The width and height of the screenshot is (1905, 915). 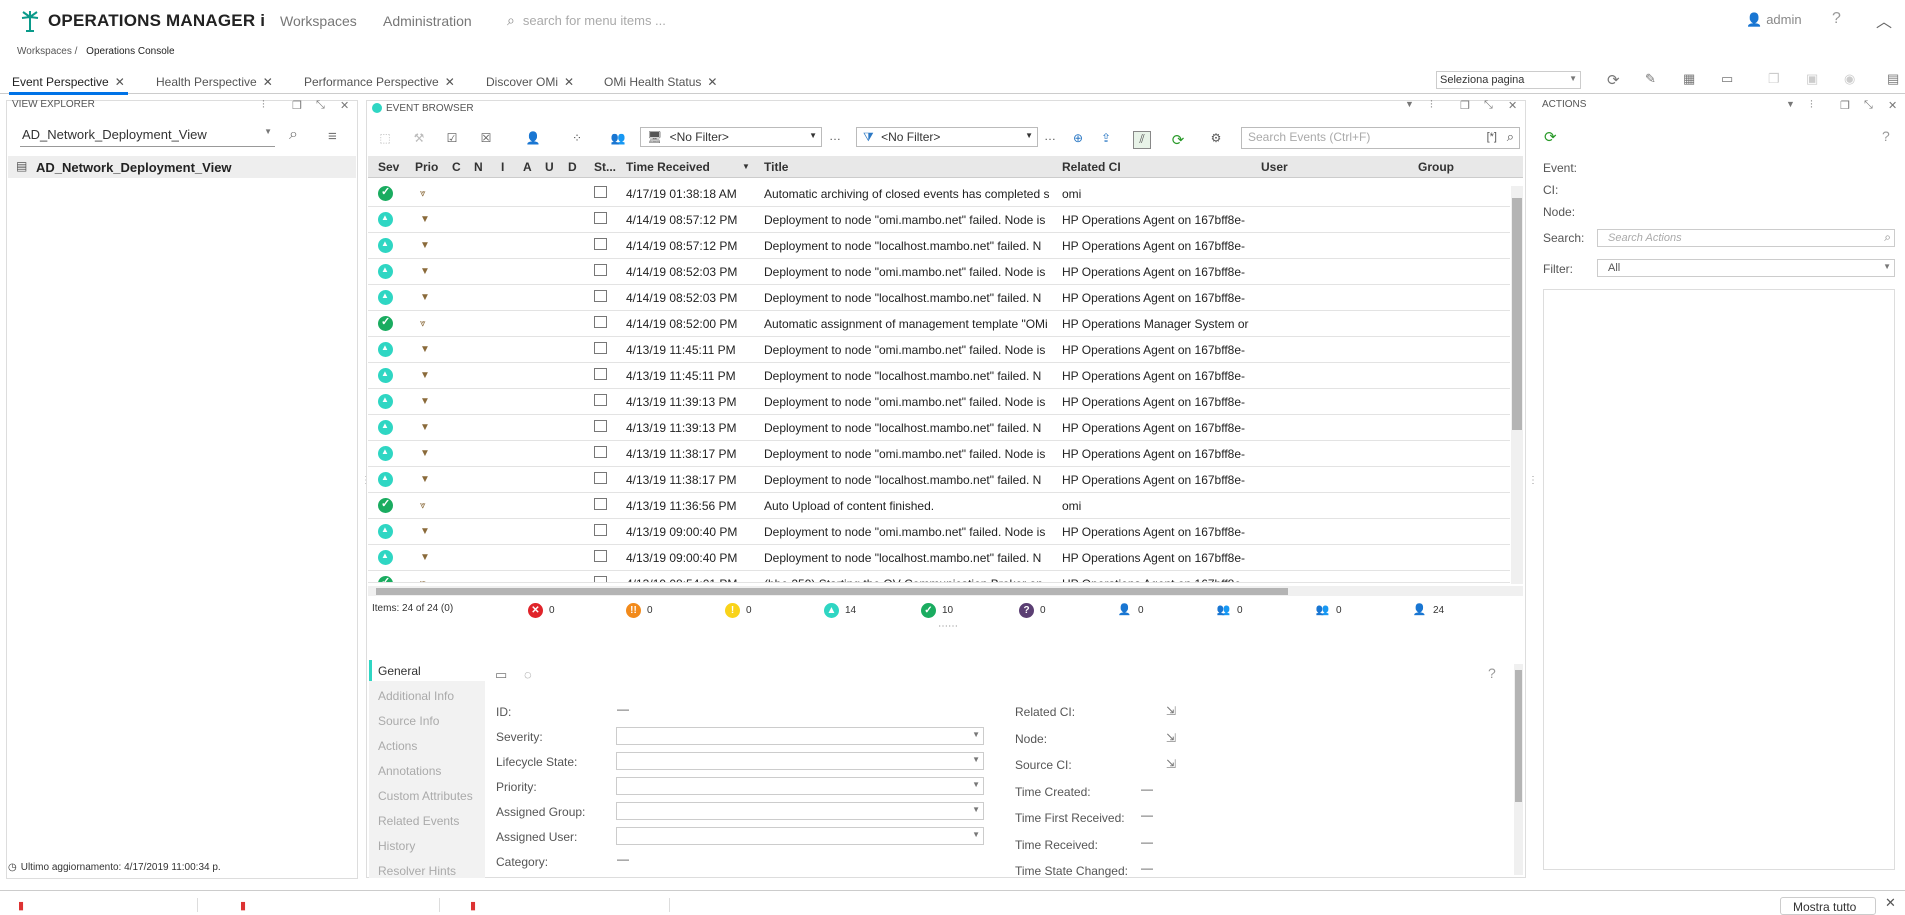 What do you see at coordinates (1428, 610) in the screenshot?
I see `severity-count: 👤 24` at bounding box center [1428, 610].